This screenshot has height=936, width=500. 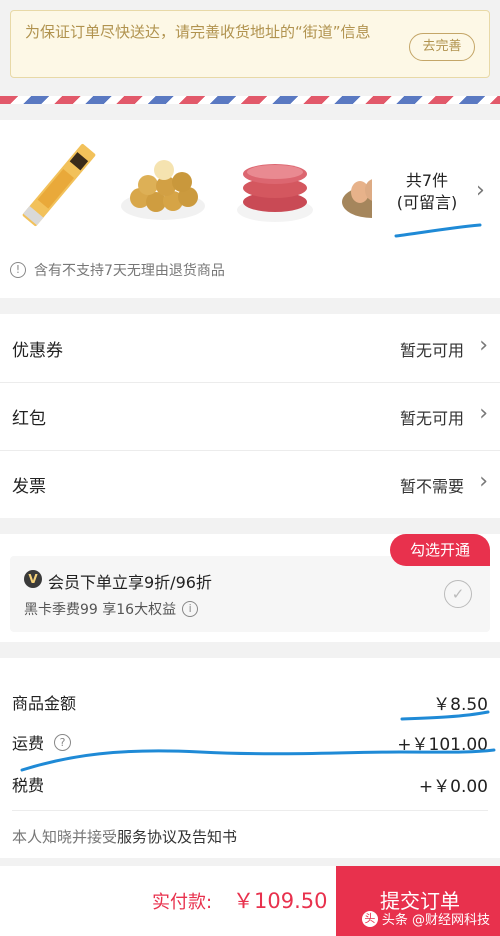 I want to click on invoice-label: 发票, so click(x=29, y=487).